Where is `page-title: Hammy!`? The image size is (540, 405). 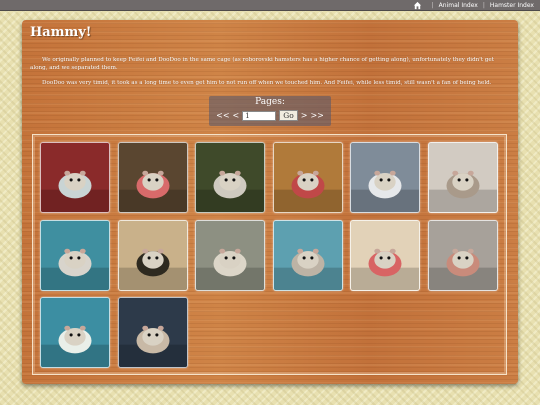 page-title: Hammy! is located at coordinates (61, 32).